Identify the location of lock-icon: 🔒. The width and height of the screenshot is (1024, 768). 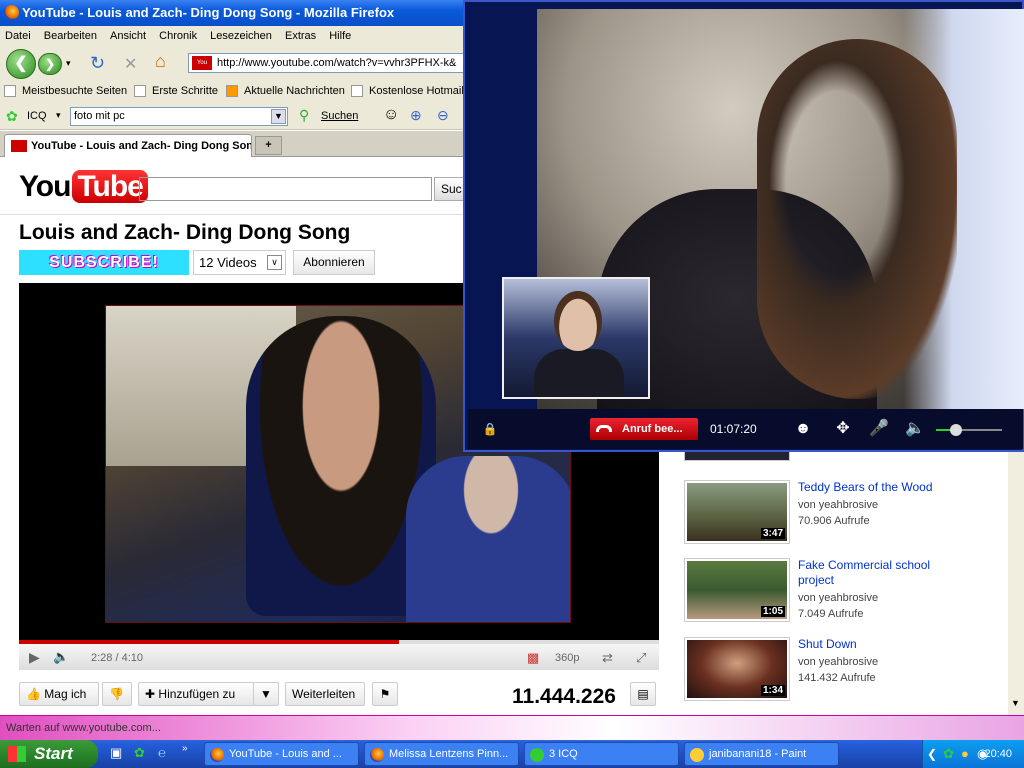
(490, 429).